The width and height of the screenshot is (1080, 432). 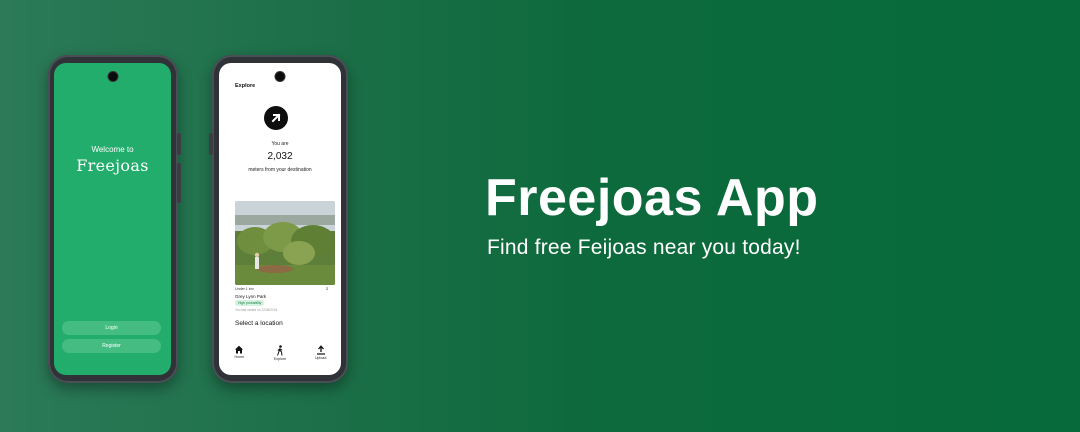 I want to click on banner-subtitle: Find free Feijoas near you today!, so click(x=644, y=247).